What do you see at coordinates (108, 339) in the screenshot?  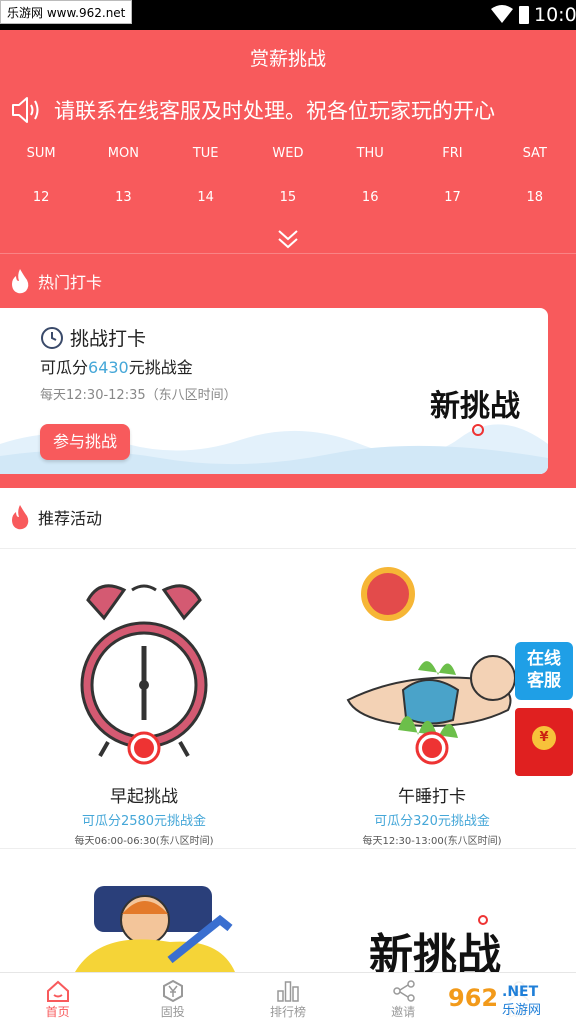 I see `card-title: 挑战打卡` at bounding box center [108, 339].